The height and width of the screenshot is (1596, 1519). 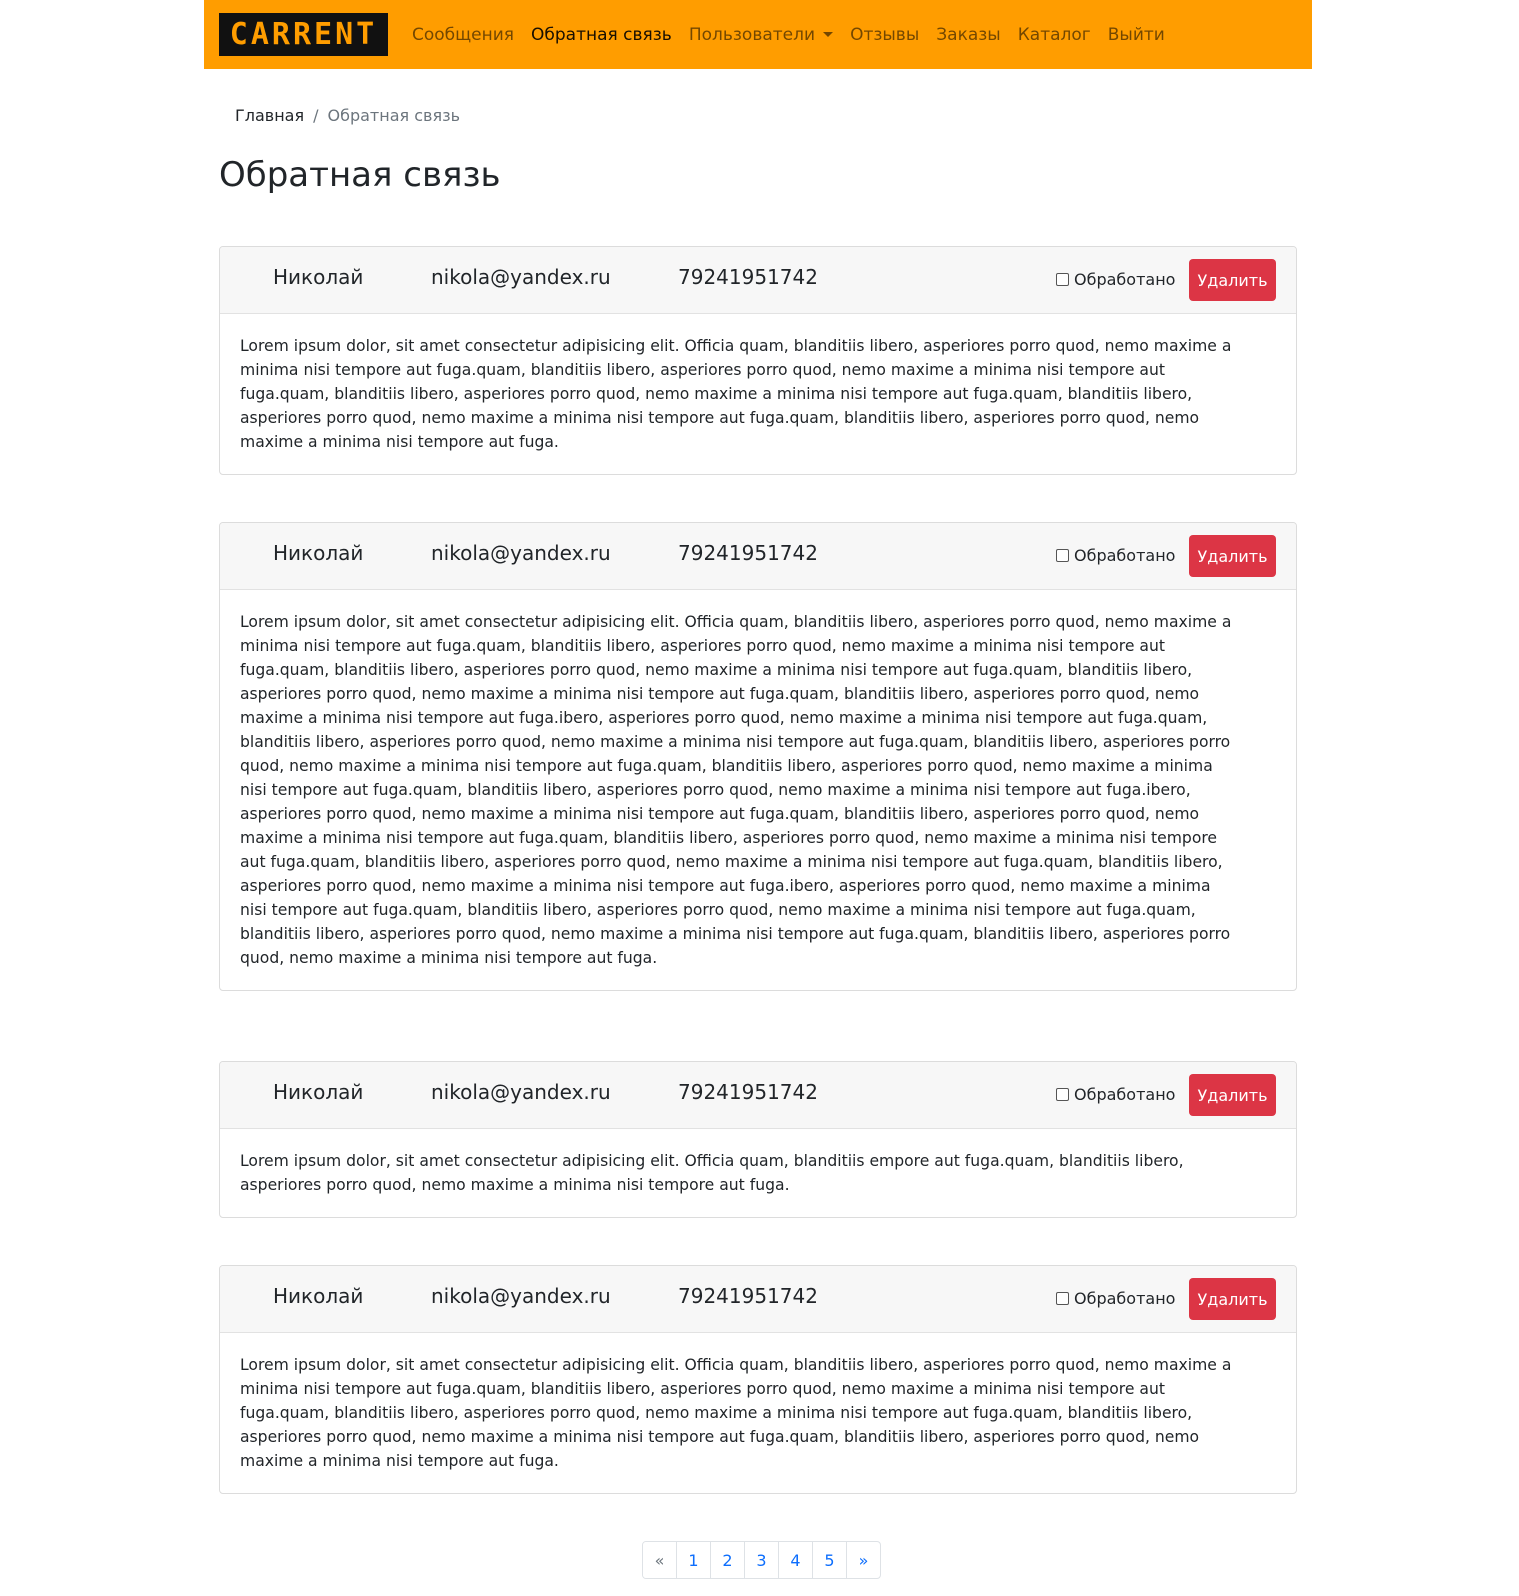 What do you see at coordinates (394, 115) in the screenshot?
I see `breadcrumb-current: Обратная связь` at bounding box center [394, 115].